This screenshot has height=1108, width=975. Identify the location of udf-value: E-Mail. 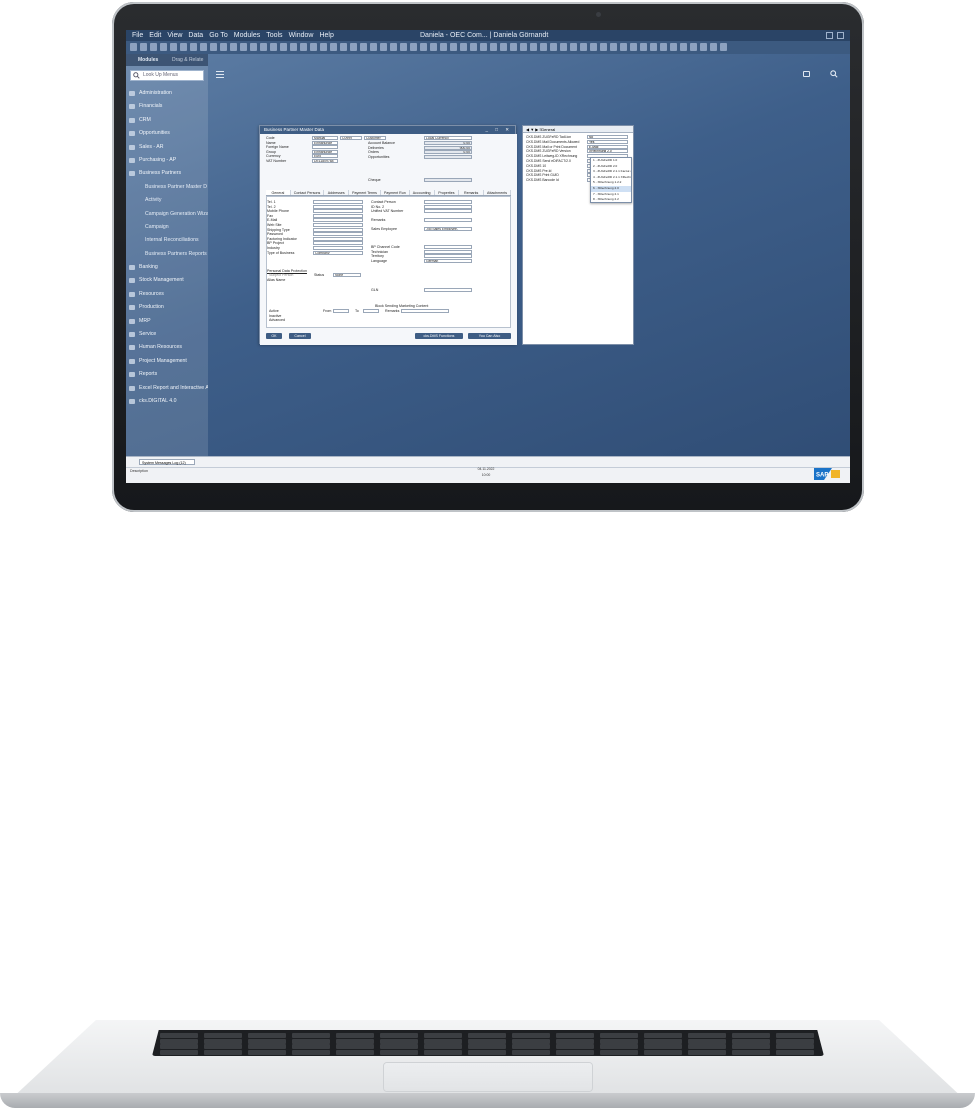
(607, 146).